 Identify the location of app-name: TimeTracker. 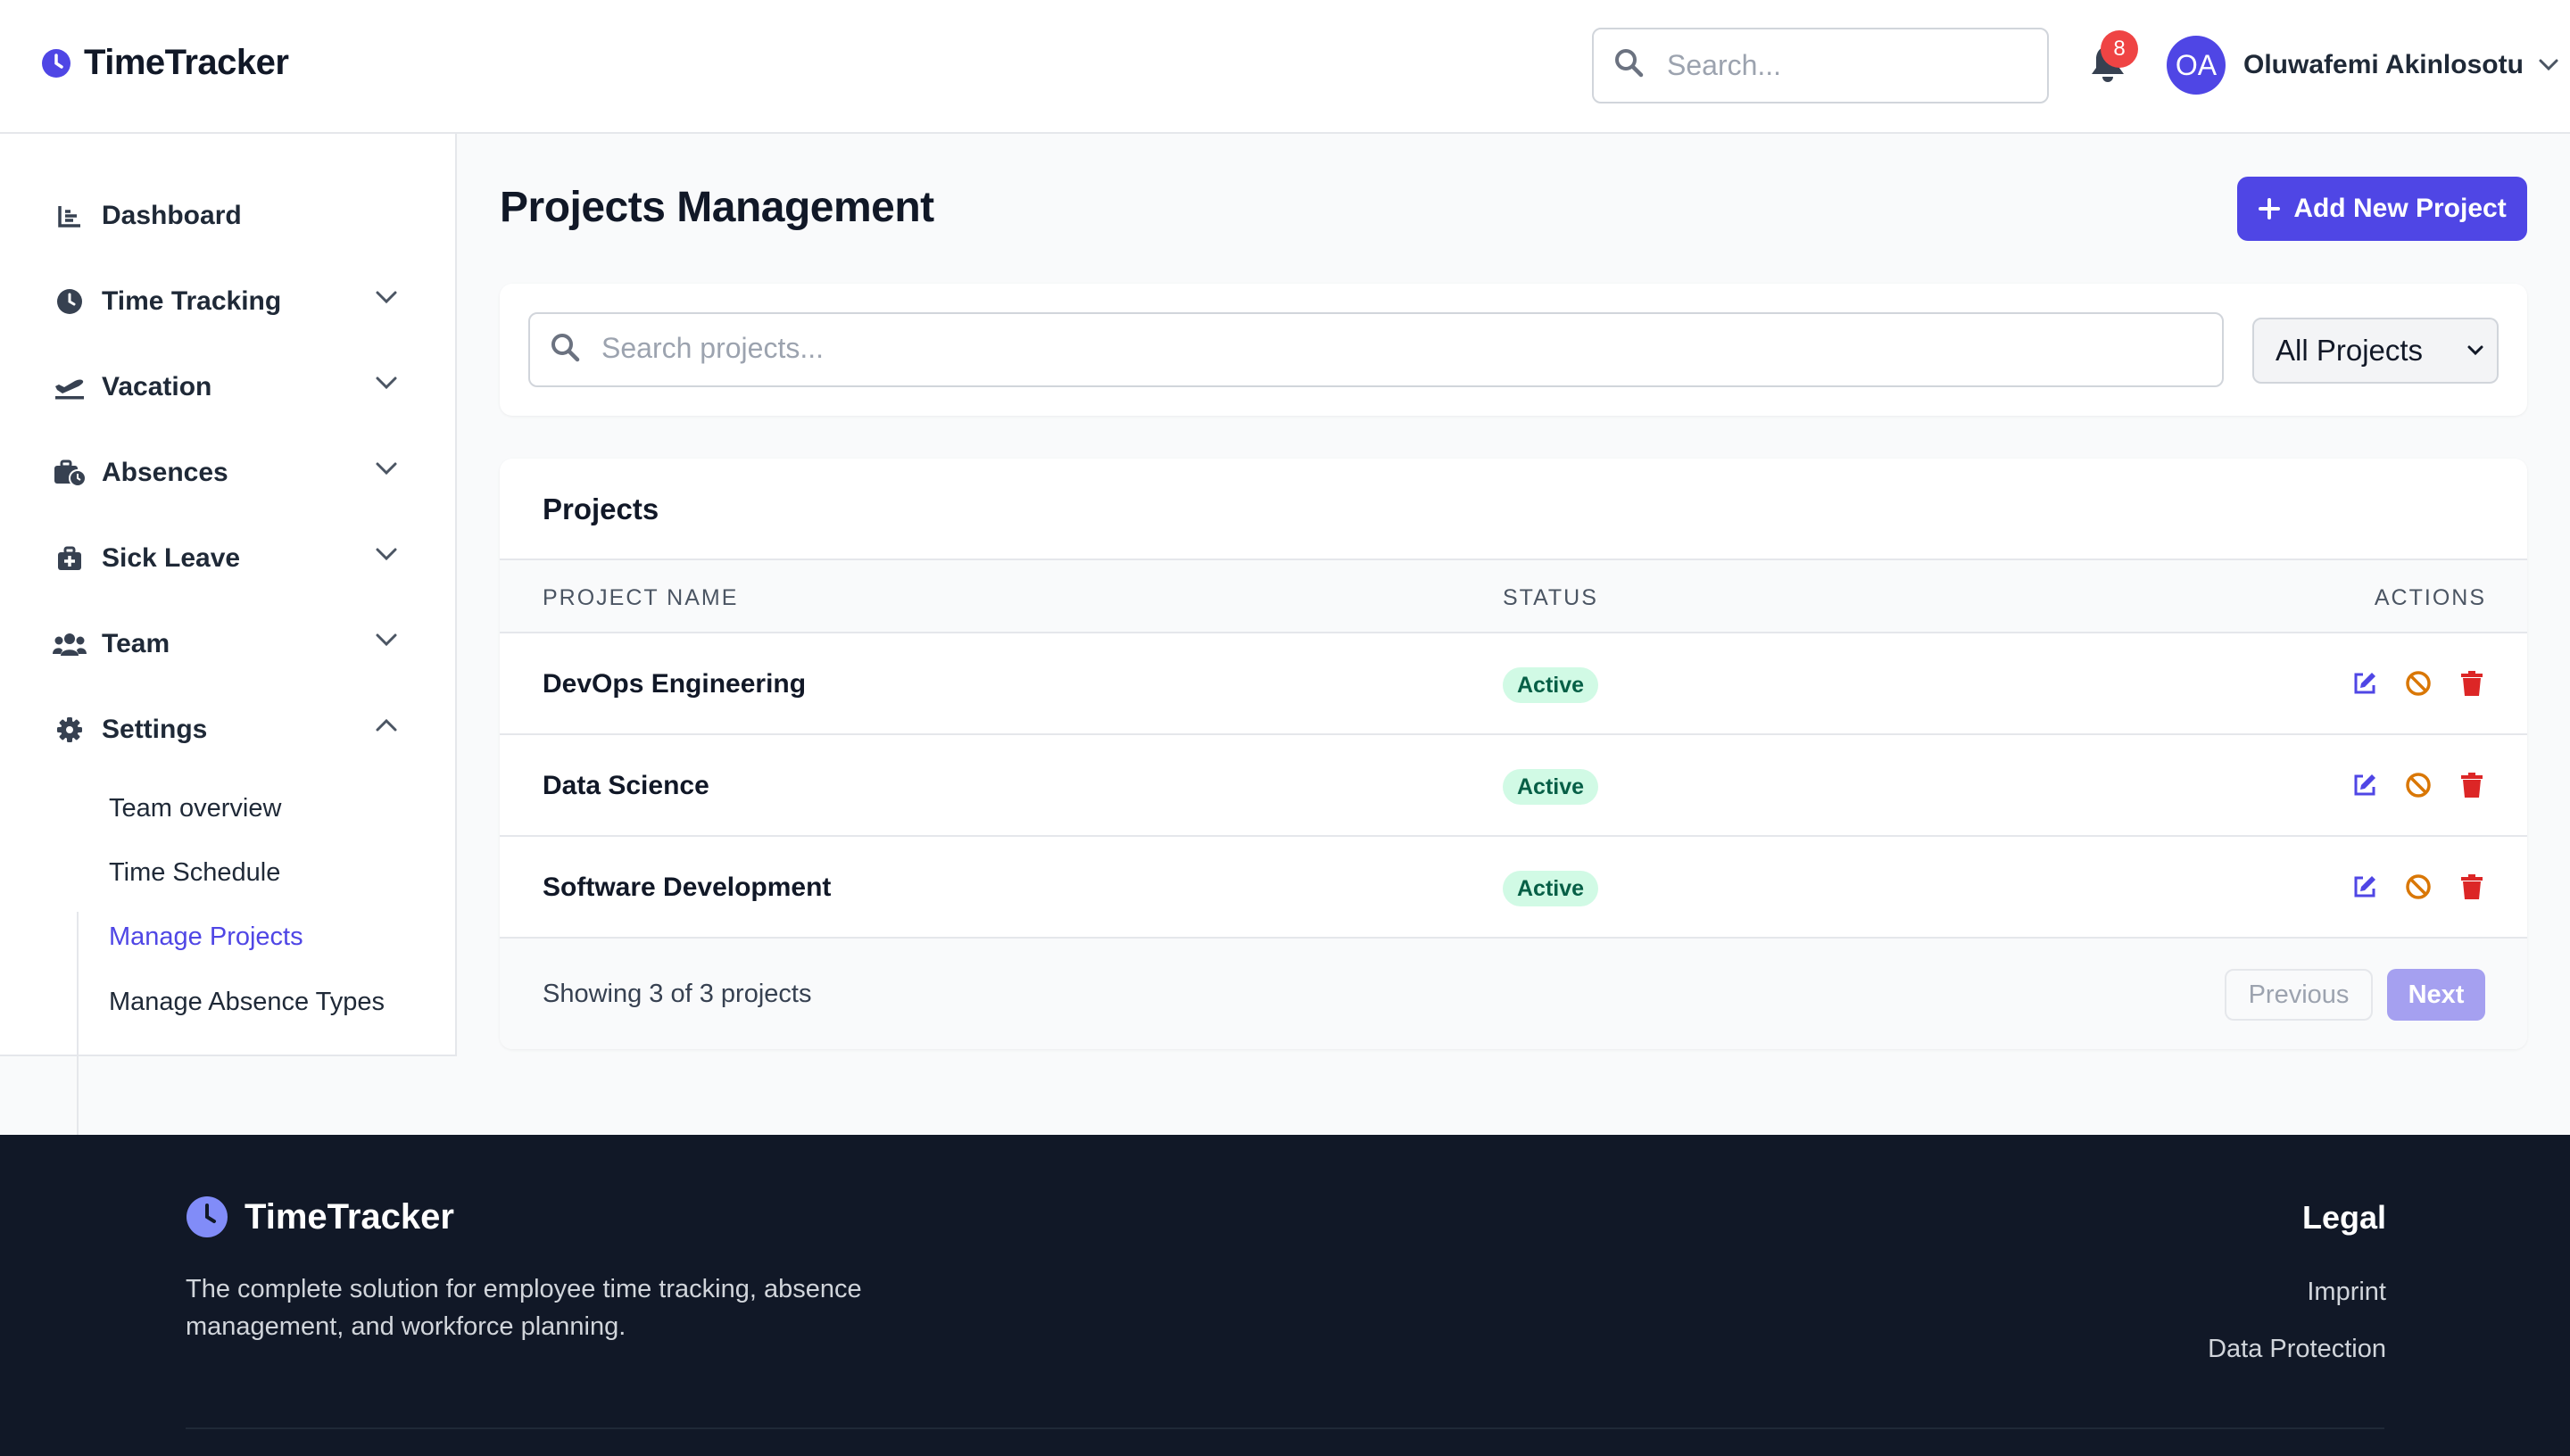
(186, 62).